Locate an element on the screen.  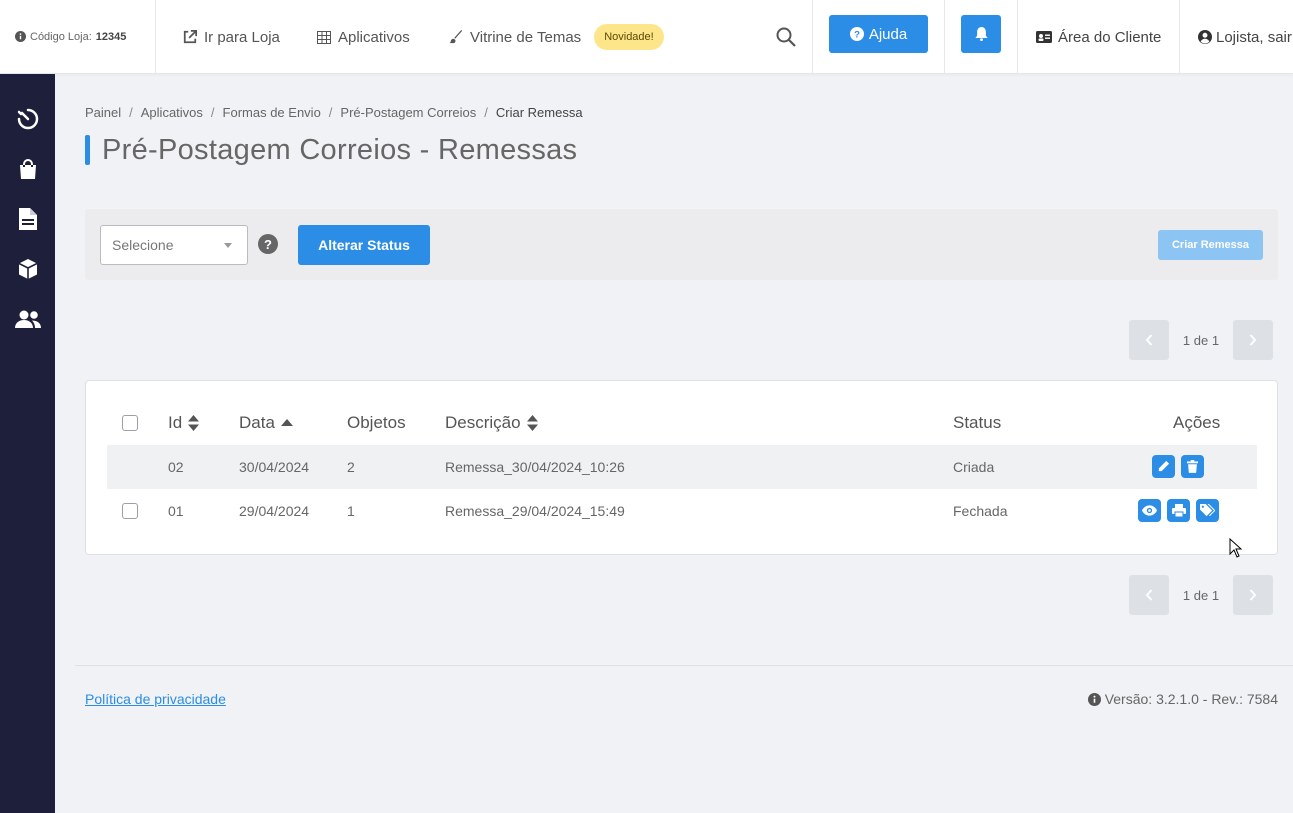
column-header-description: Descrição is located at coordinates (491, 423).